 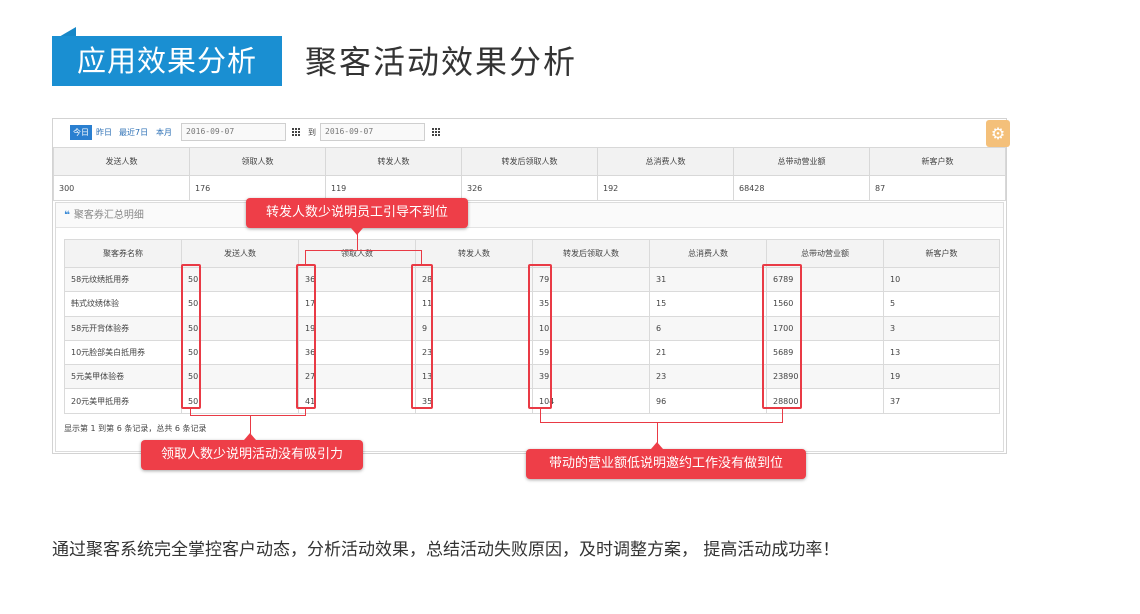 I want to click on pagination-info: 显示第 1 到第 6 条记录，总共 6 条记录, so click(x=135, y=428).